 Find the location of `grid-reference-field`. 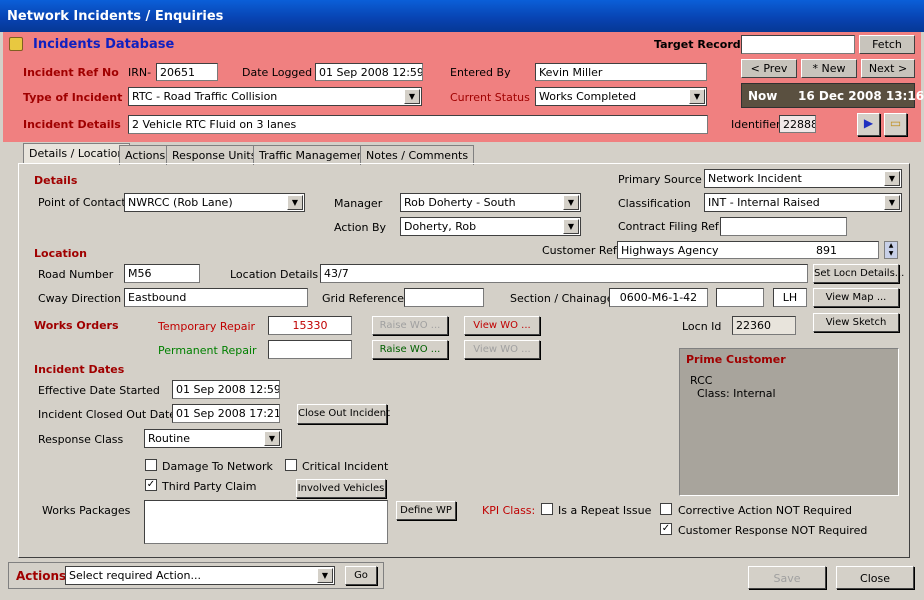

grid-reference-field is located at coordinates (444, 297).